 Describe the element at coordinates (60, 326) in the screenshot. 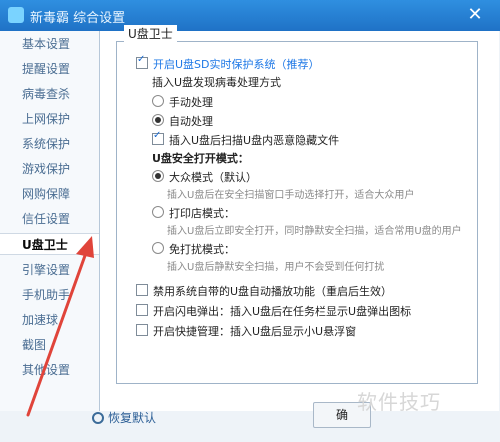

I see `annotation-arrow-icon` at that location.